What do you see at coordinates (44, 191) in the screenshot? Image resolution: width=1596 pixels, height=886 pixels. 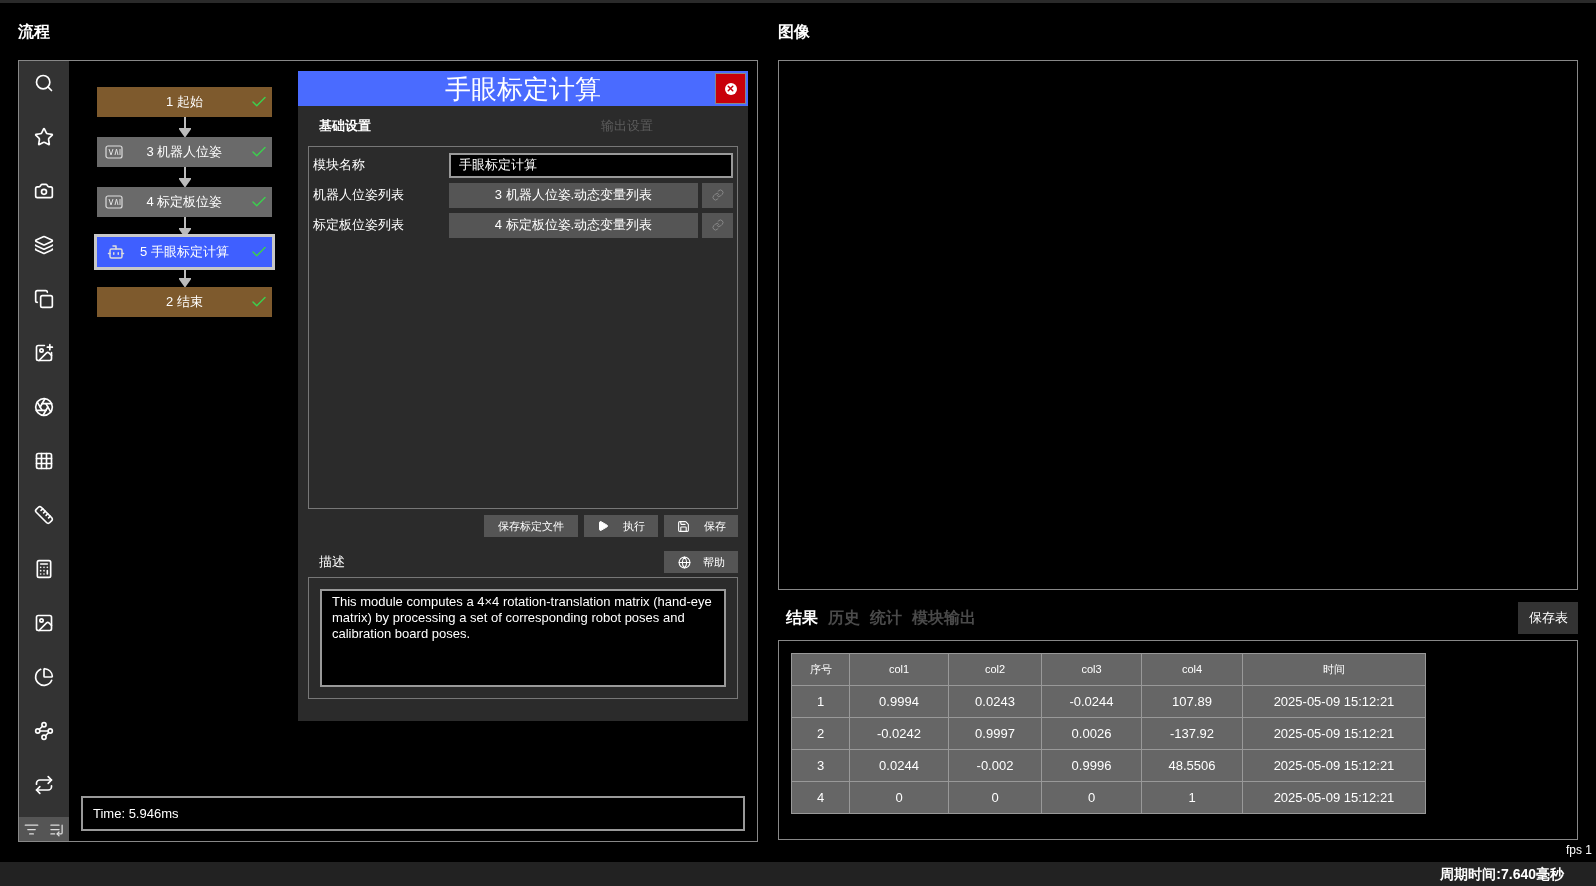 I see `camera-icon` at bounding box center [44, 191].